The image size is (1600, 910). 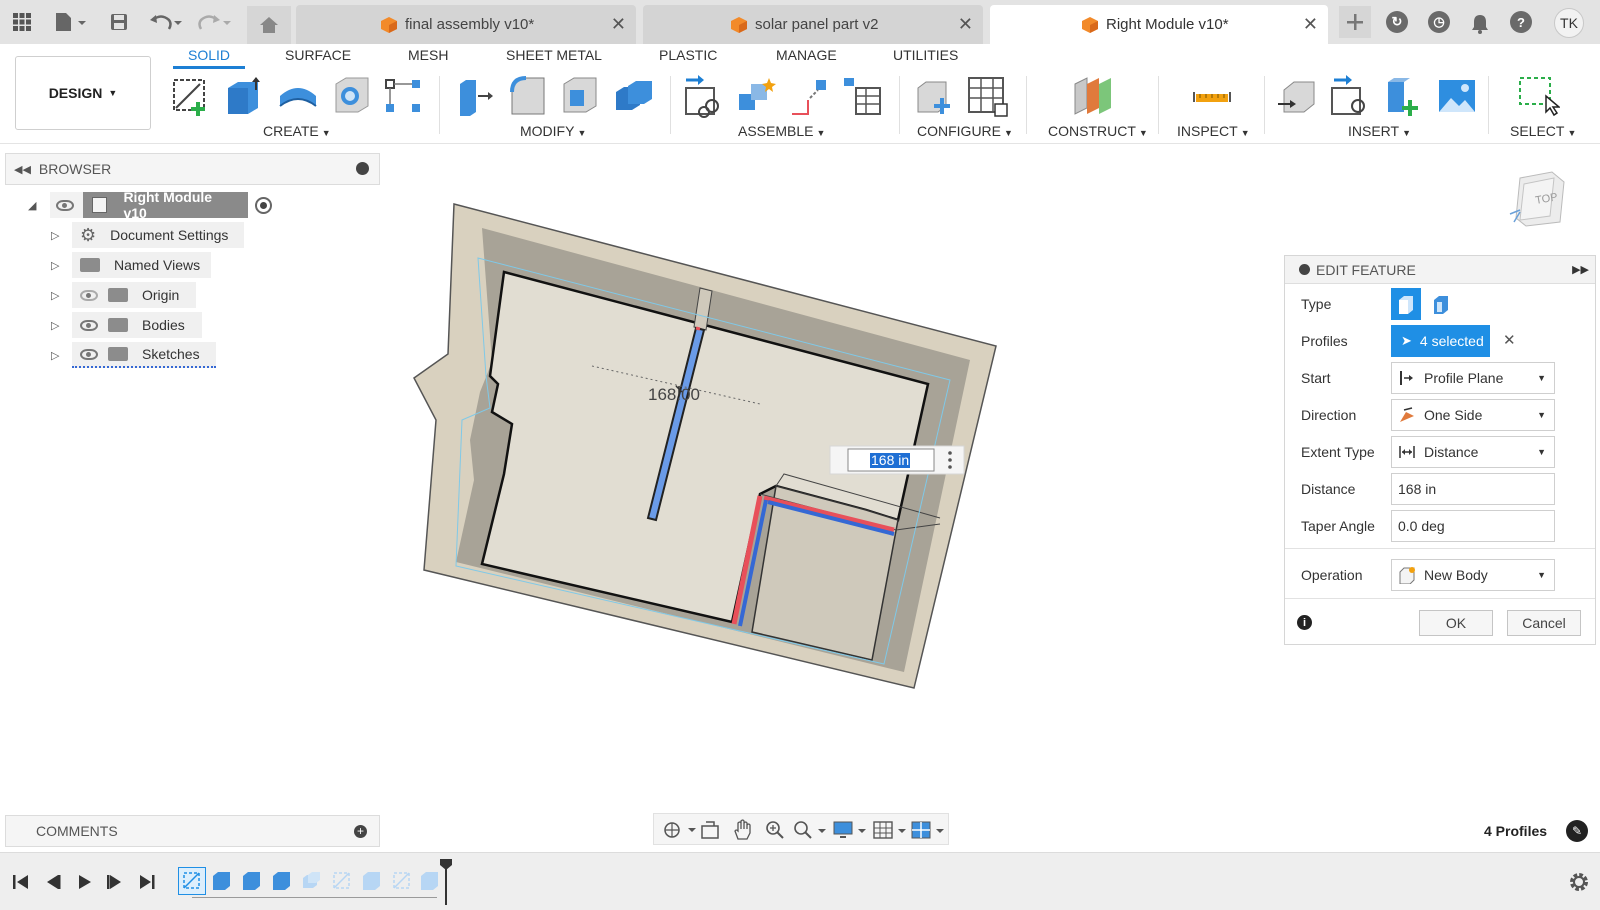 What do you see at coordinates (1537, 199) in the screenshot?
I see `view-cube: TOP` at bounding box center [1537, 199].